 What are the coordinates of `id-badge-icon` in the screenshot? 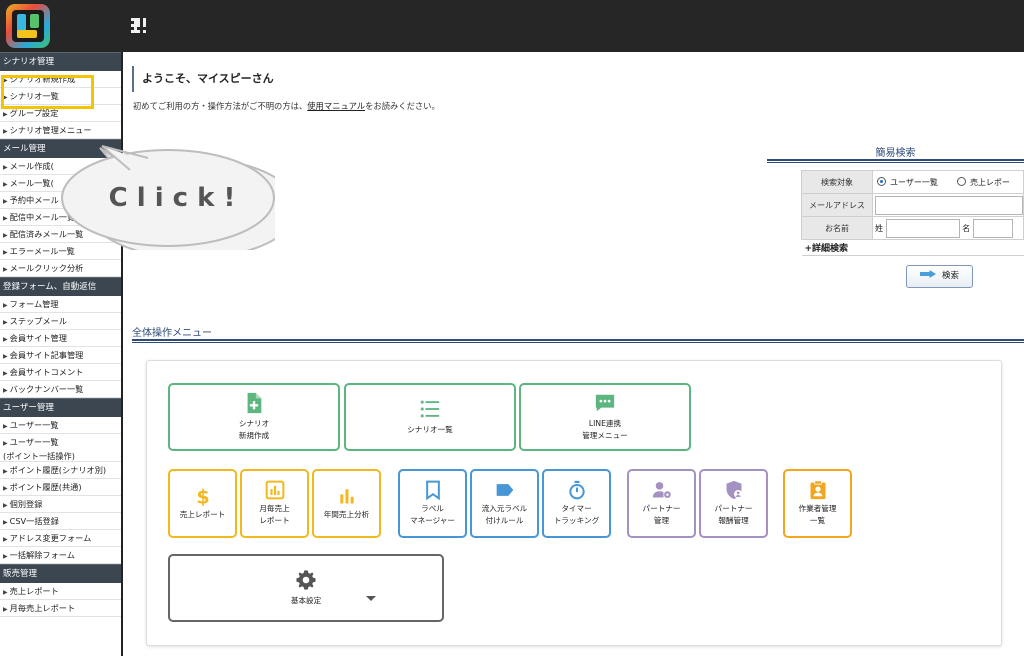 It's located at (818, 490).